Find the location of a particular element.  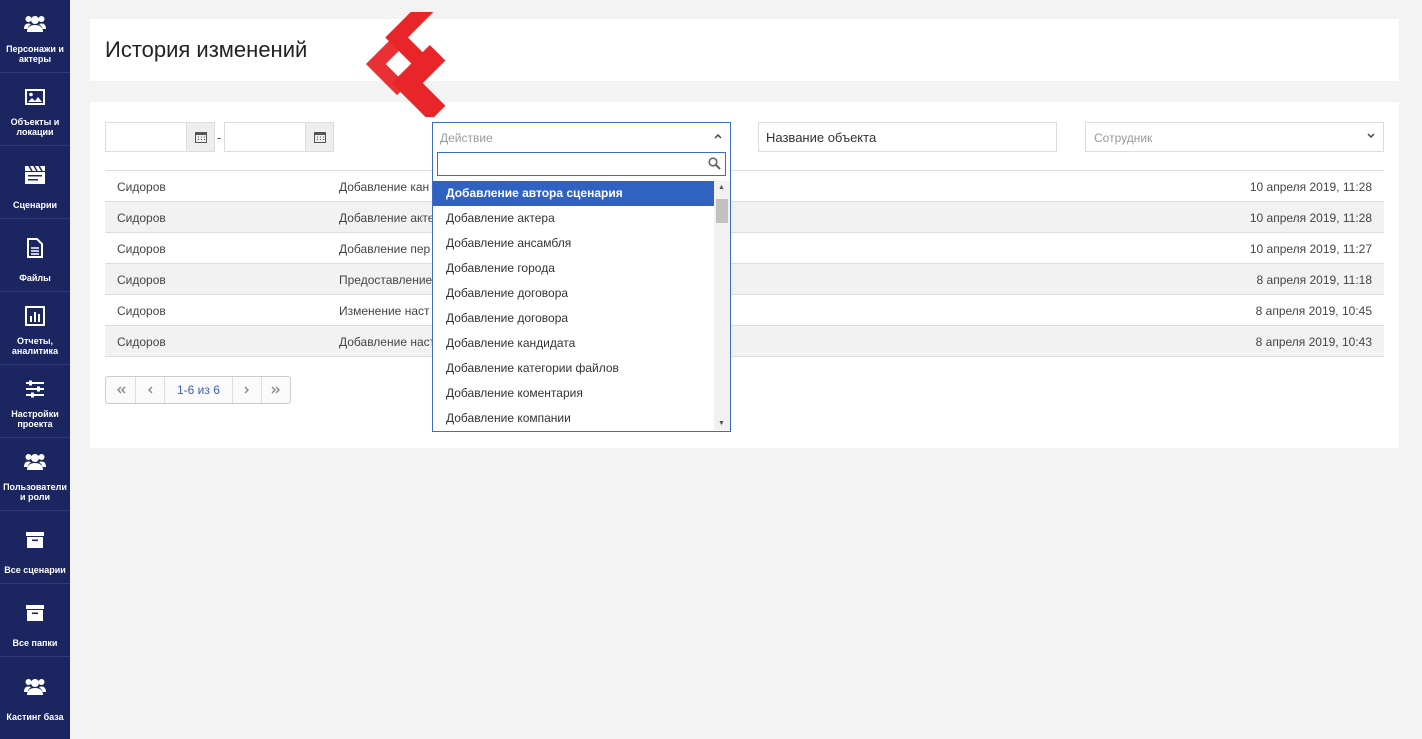

employee-select-placeholder: Сотрудник is located at coordinates (1123, 138).